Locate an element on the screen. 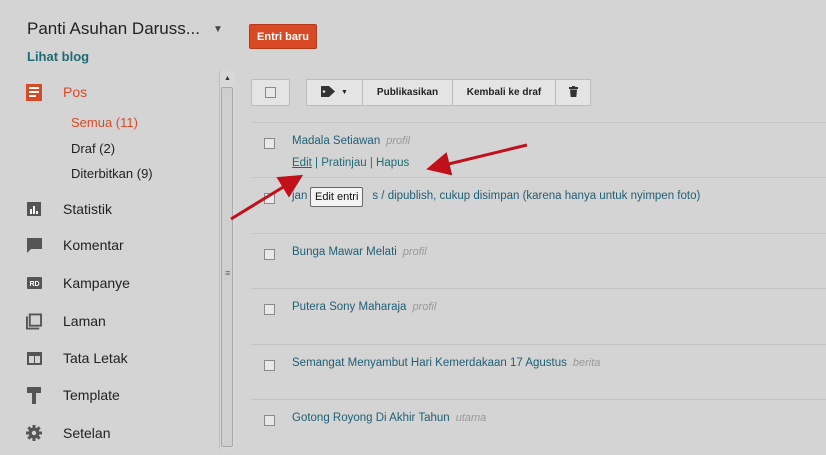 The height and width of the screenshot is (455, 826). toolbar-button-group: ▼ Publikasikan Kembali ke draf is located at coordinates (566, 92).